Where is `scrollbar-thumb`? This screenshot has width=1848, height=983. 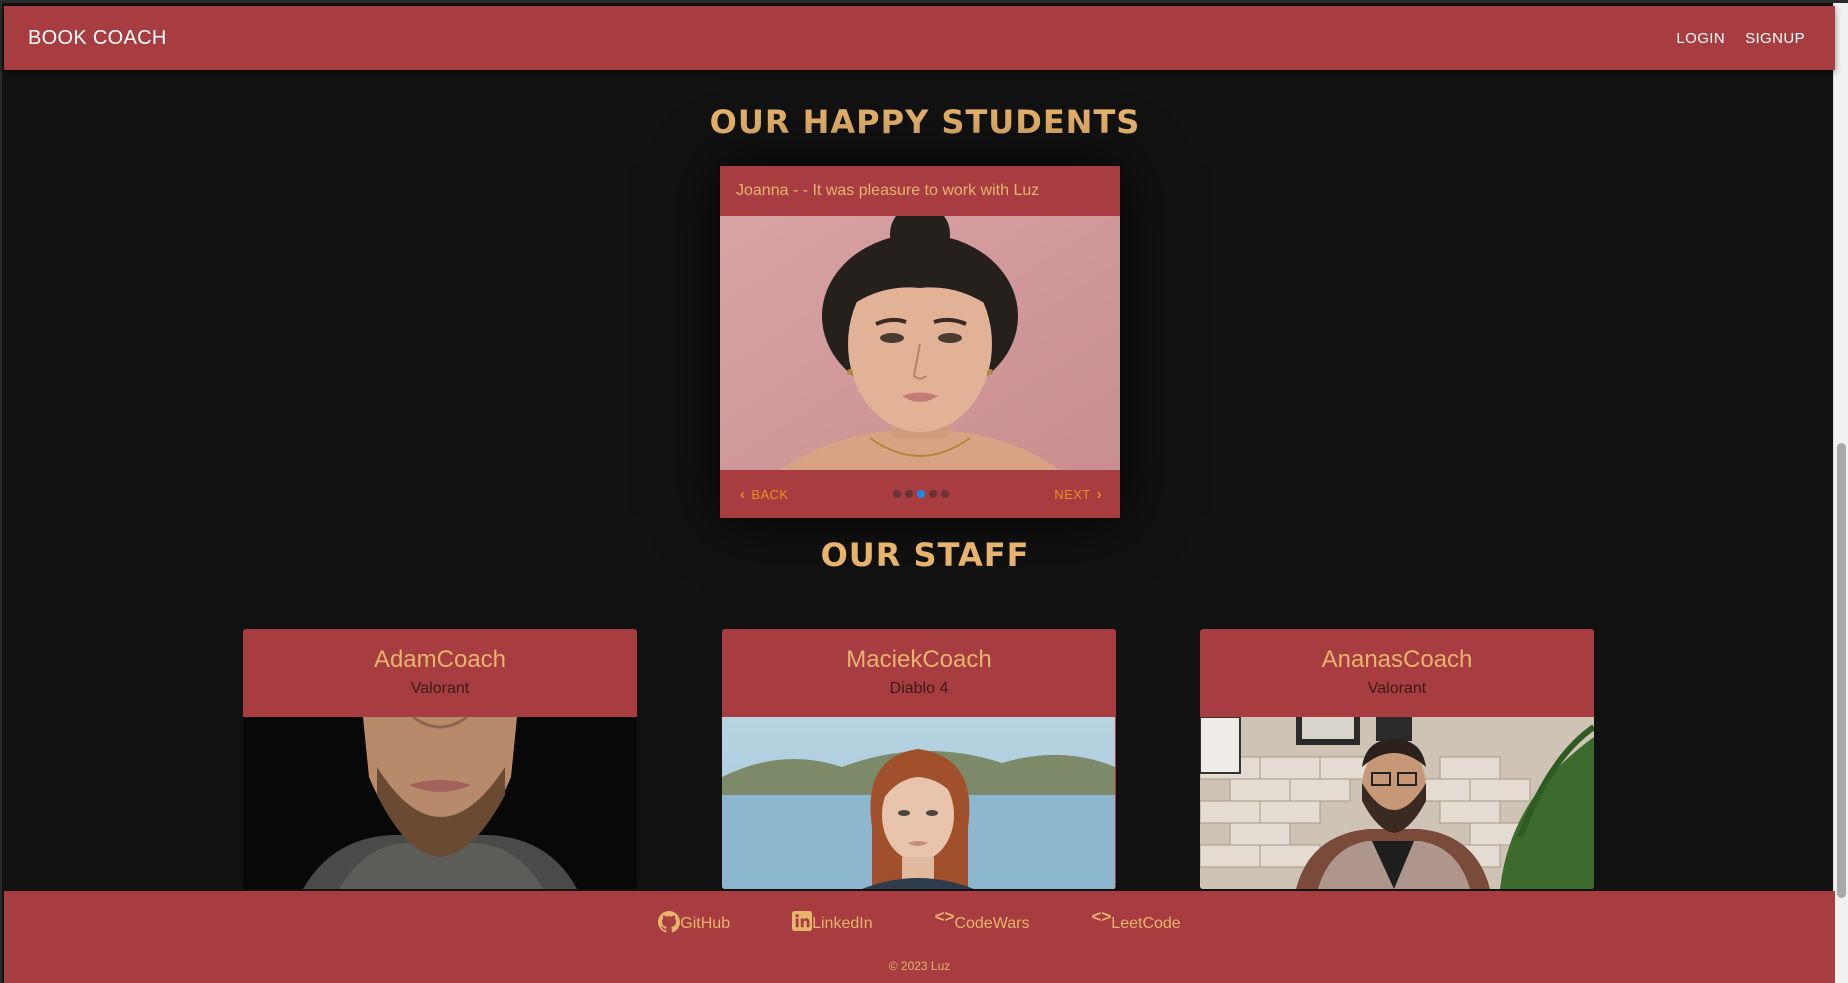
scrollbar-thumb is located at coordinates (1841, 670).